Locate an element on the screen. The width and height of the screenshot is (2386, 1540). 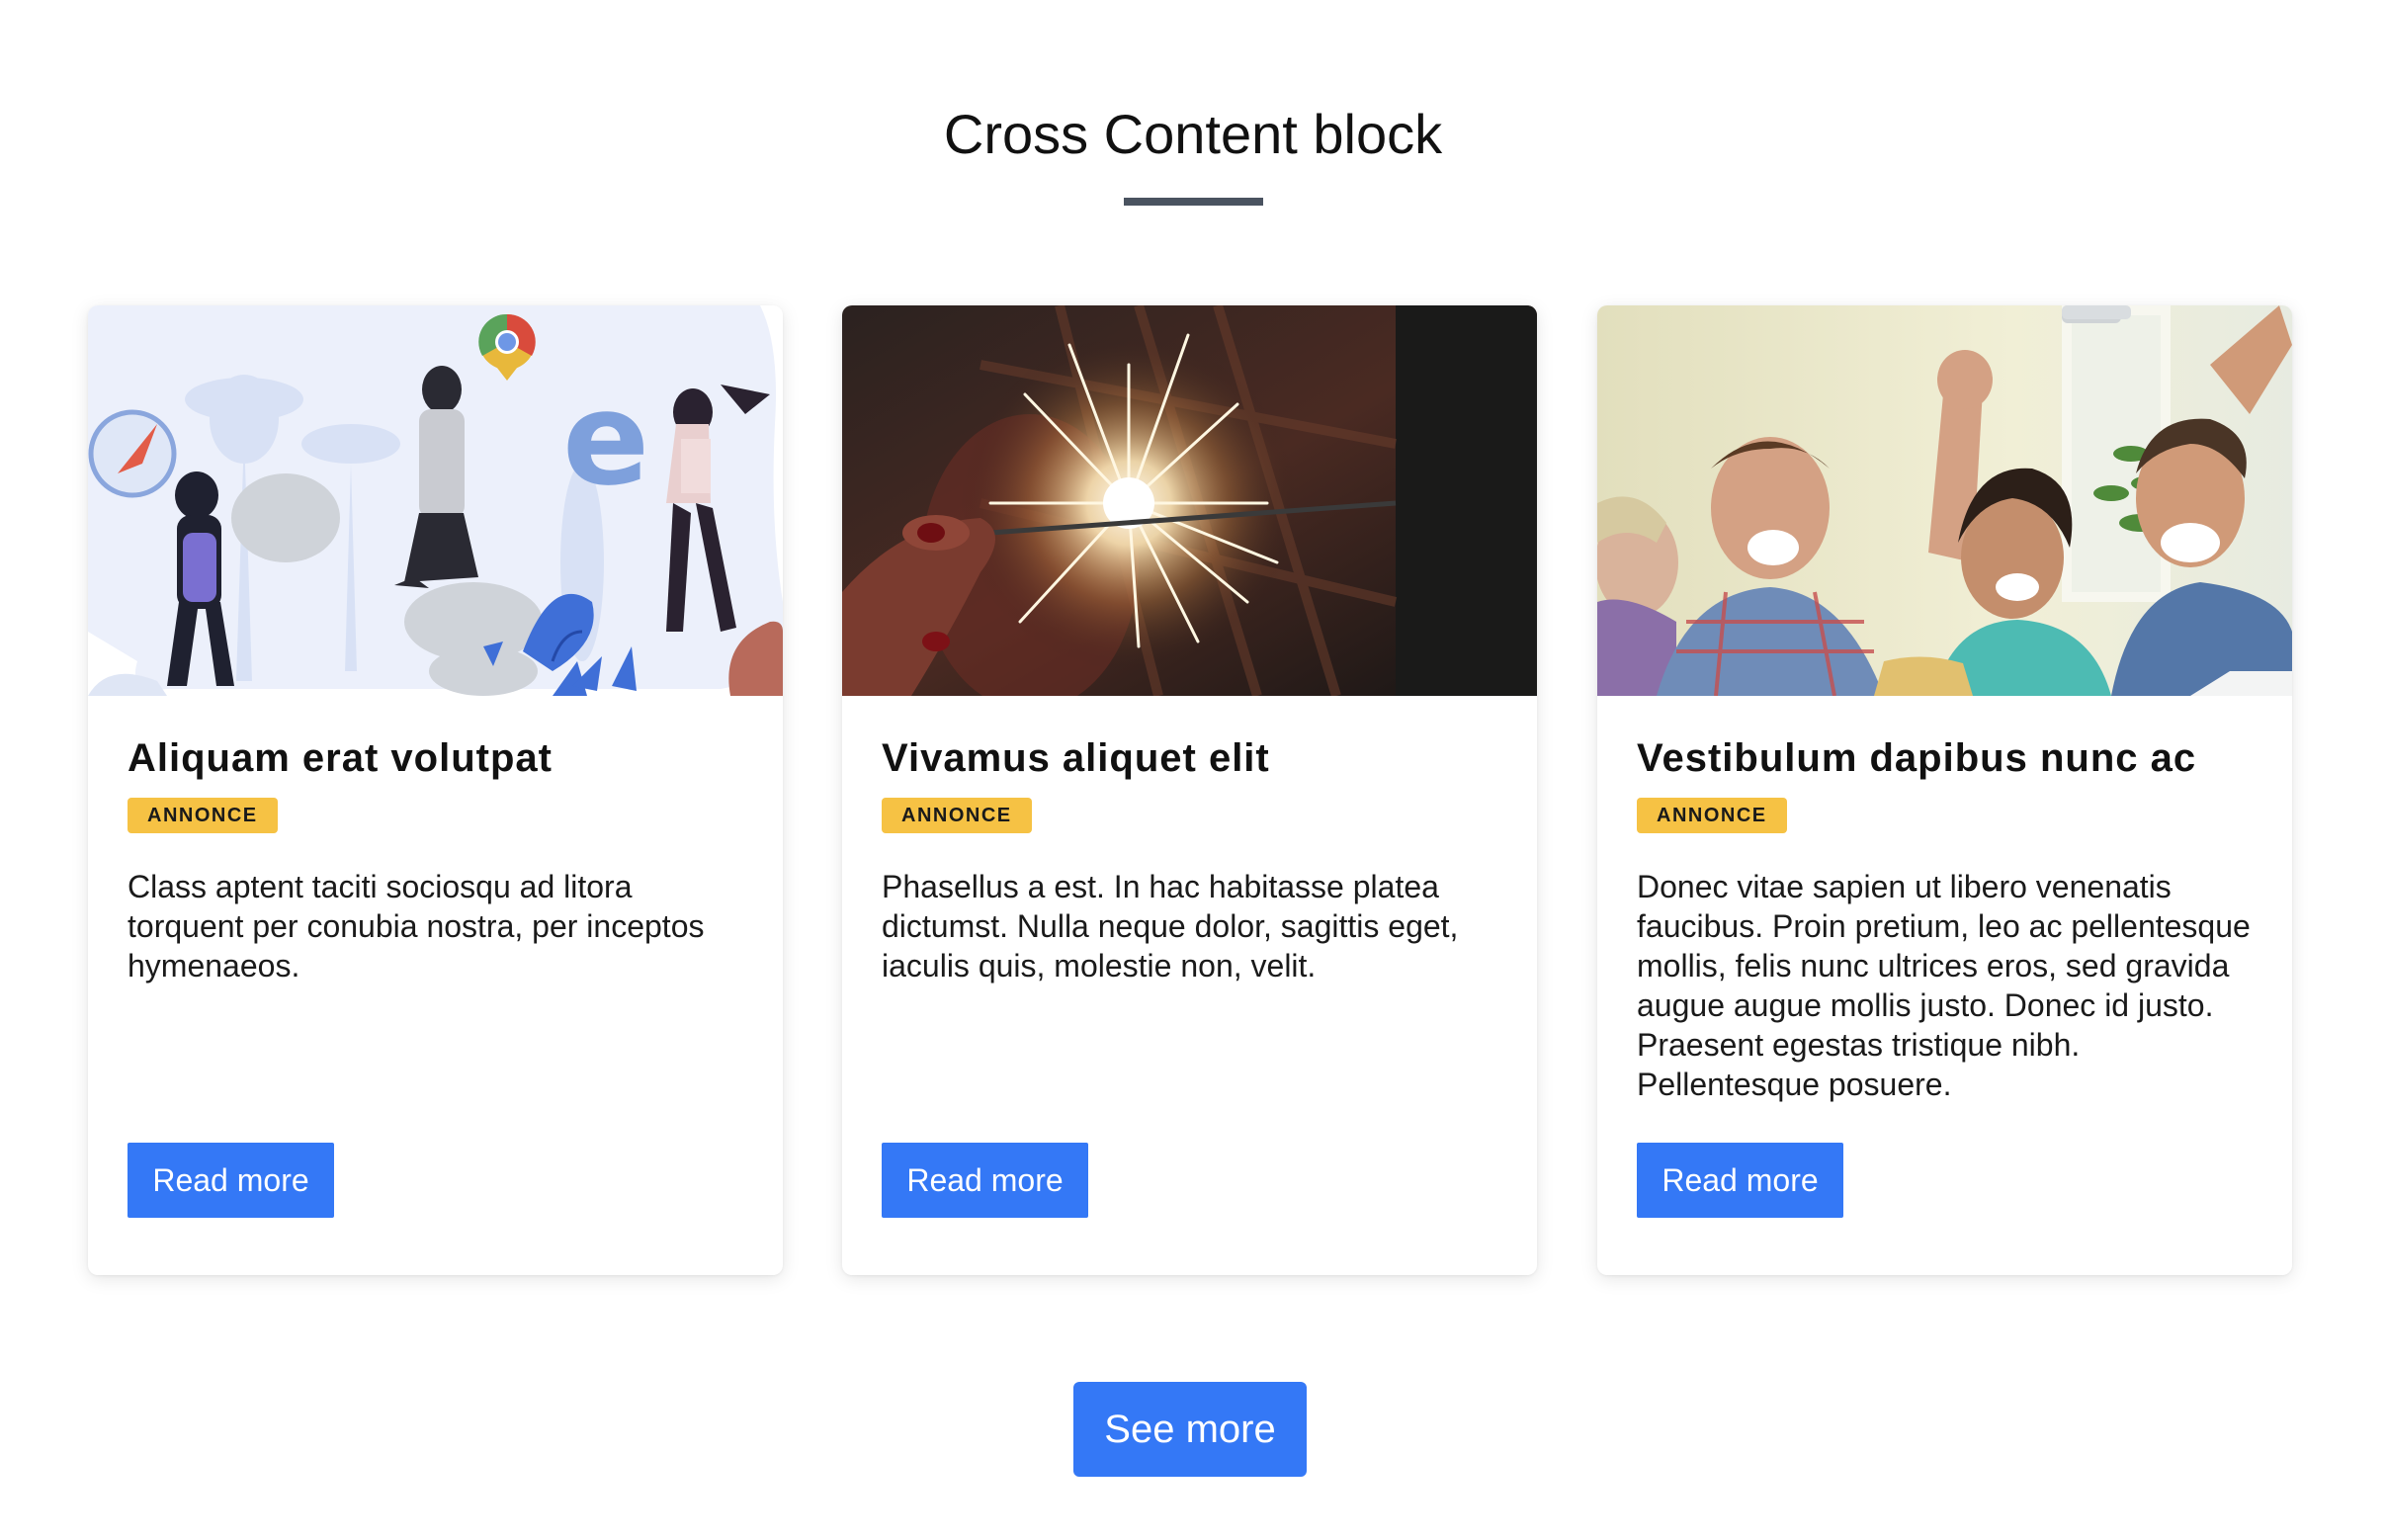
browser-illustration-image: e is located at coordinates (435, 500).